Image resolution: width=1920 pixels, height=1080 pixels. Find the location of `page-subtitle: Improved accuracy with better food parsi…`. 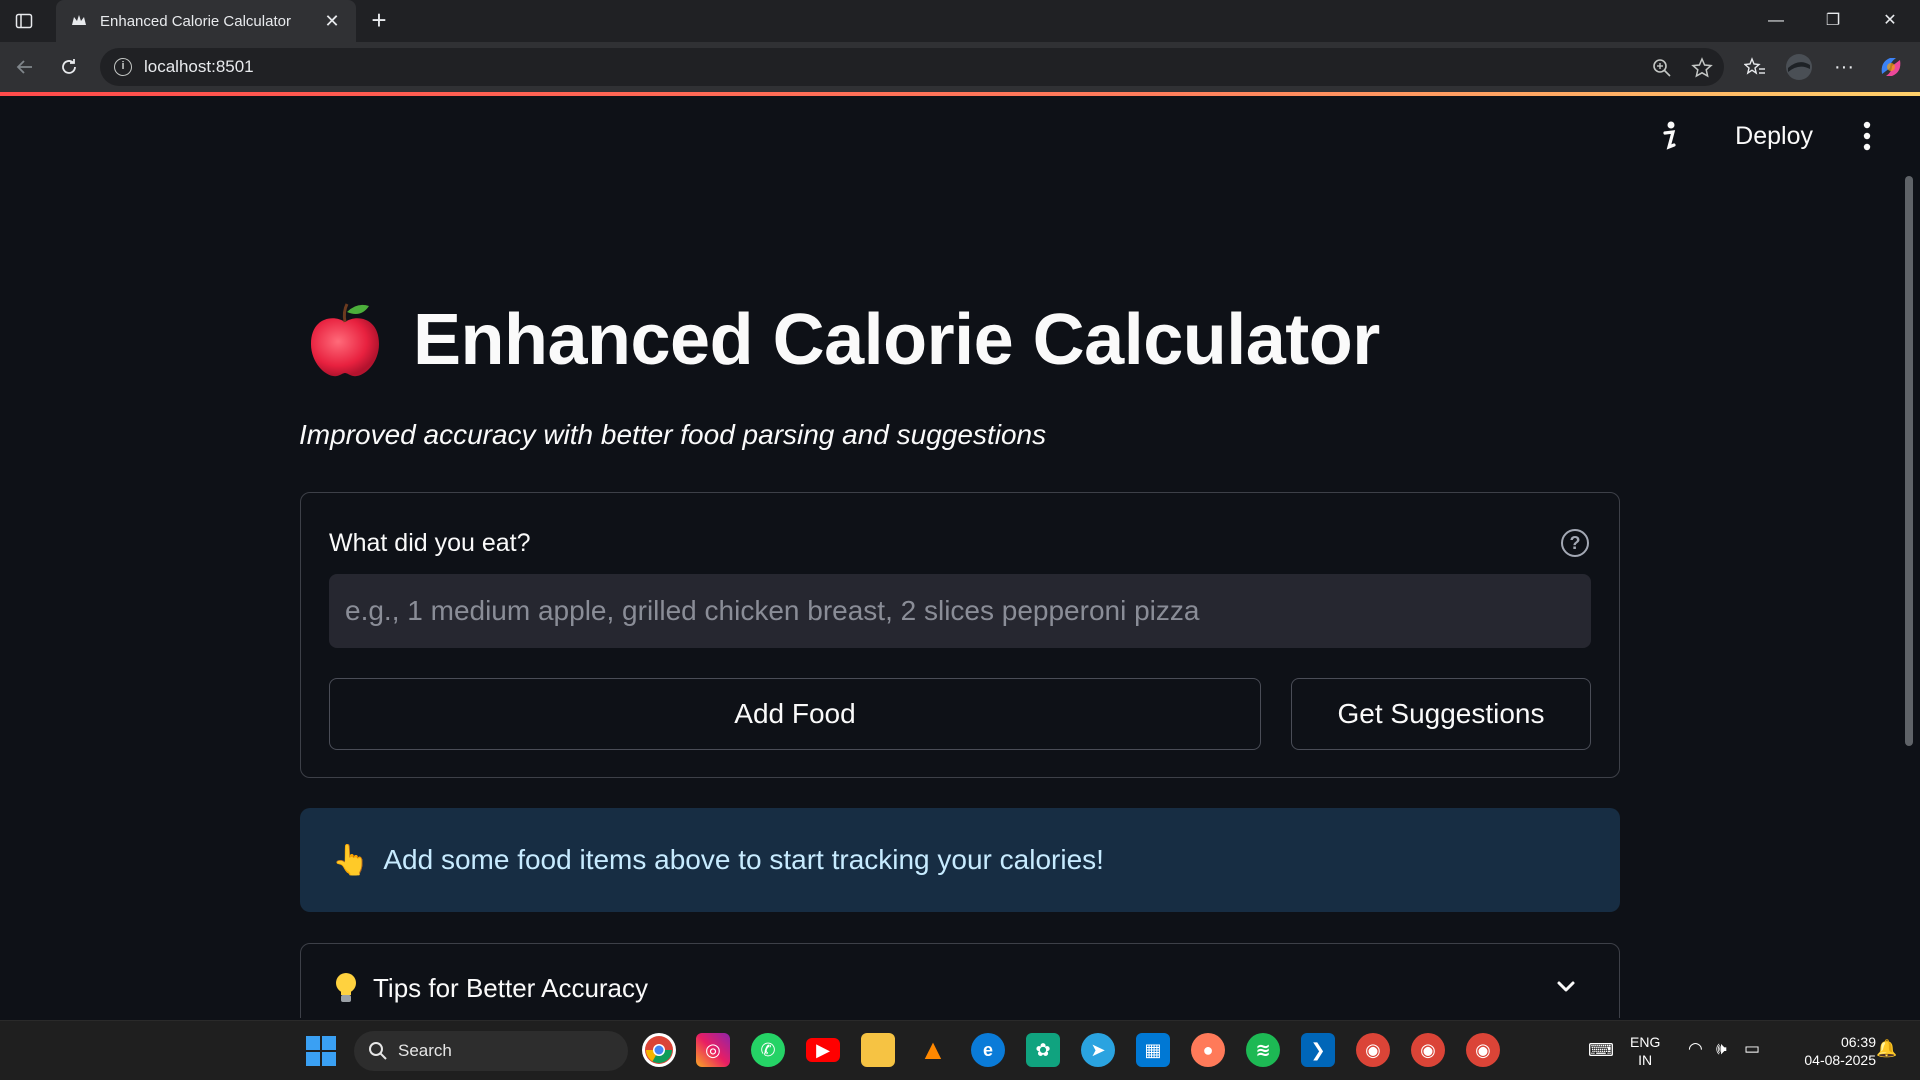

page-subtitle: Improved accuracy with better food parsi… is located at coordinates (673, 434).